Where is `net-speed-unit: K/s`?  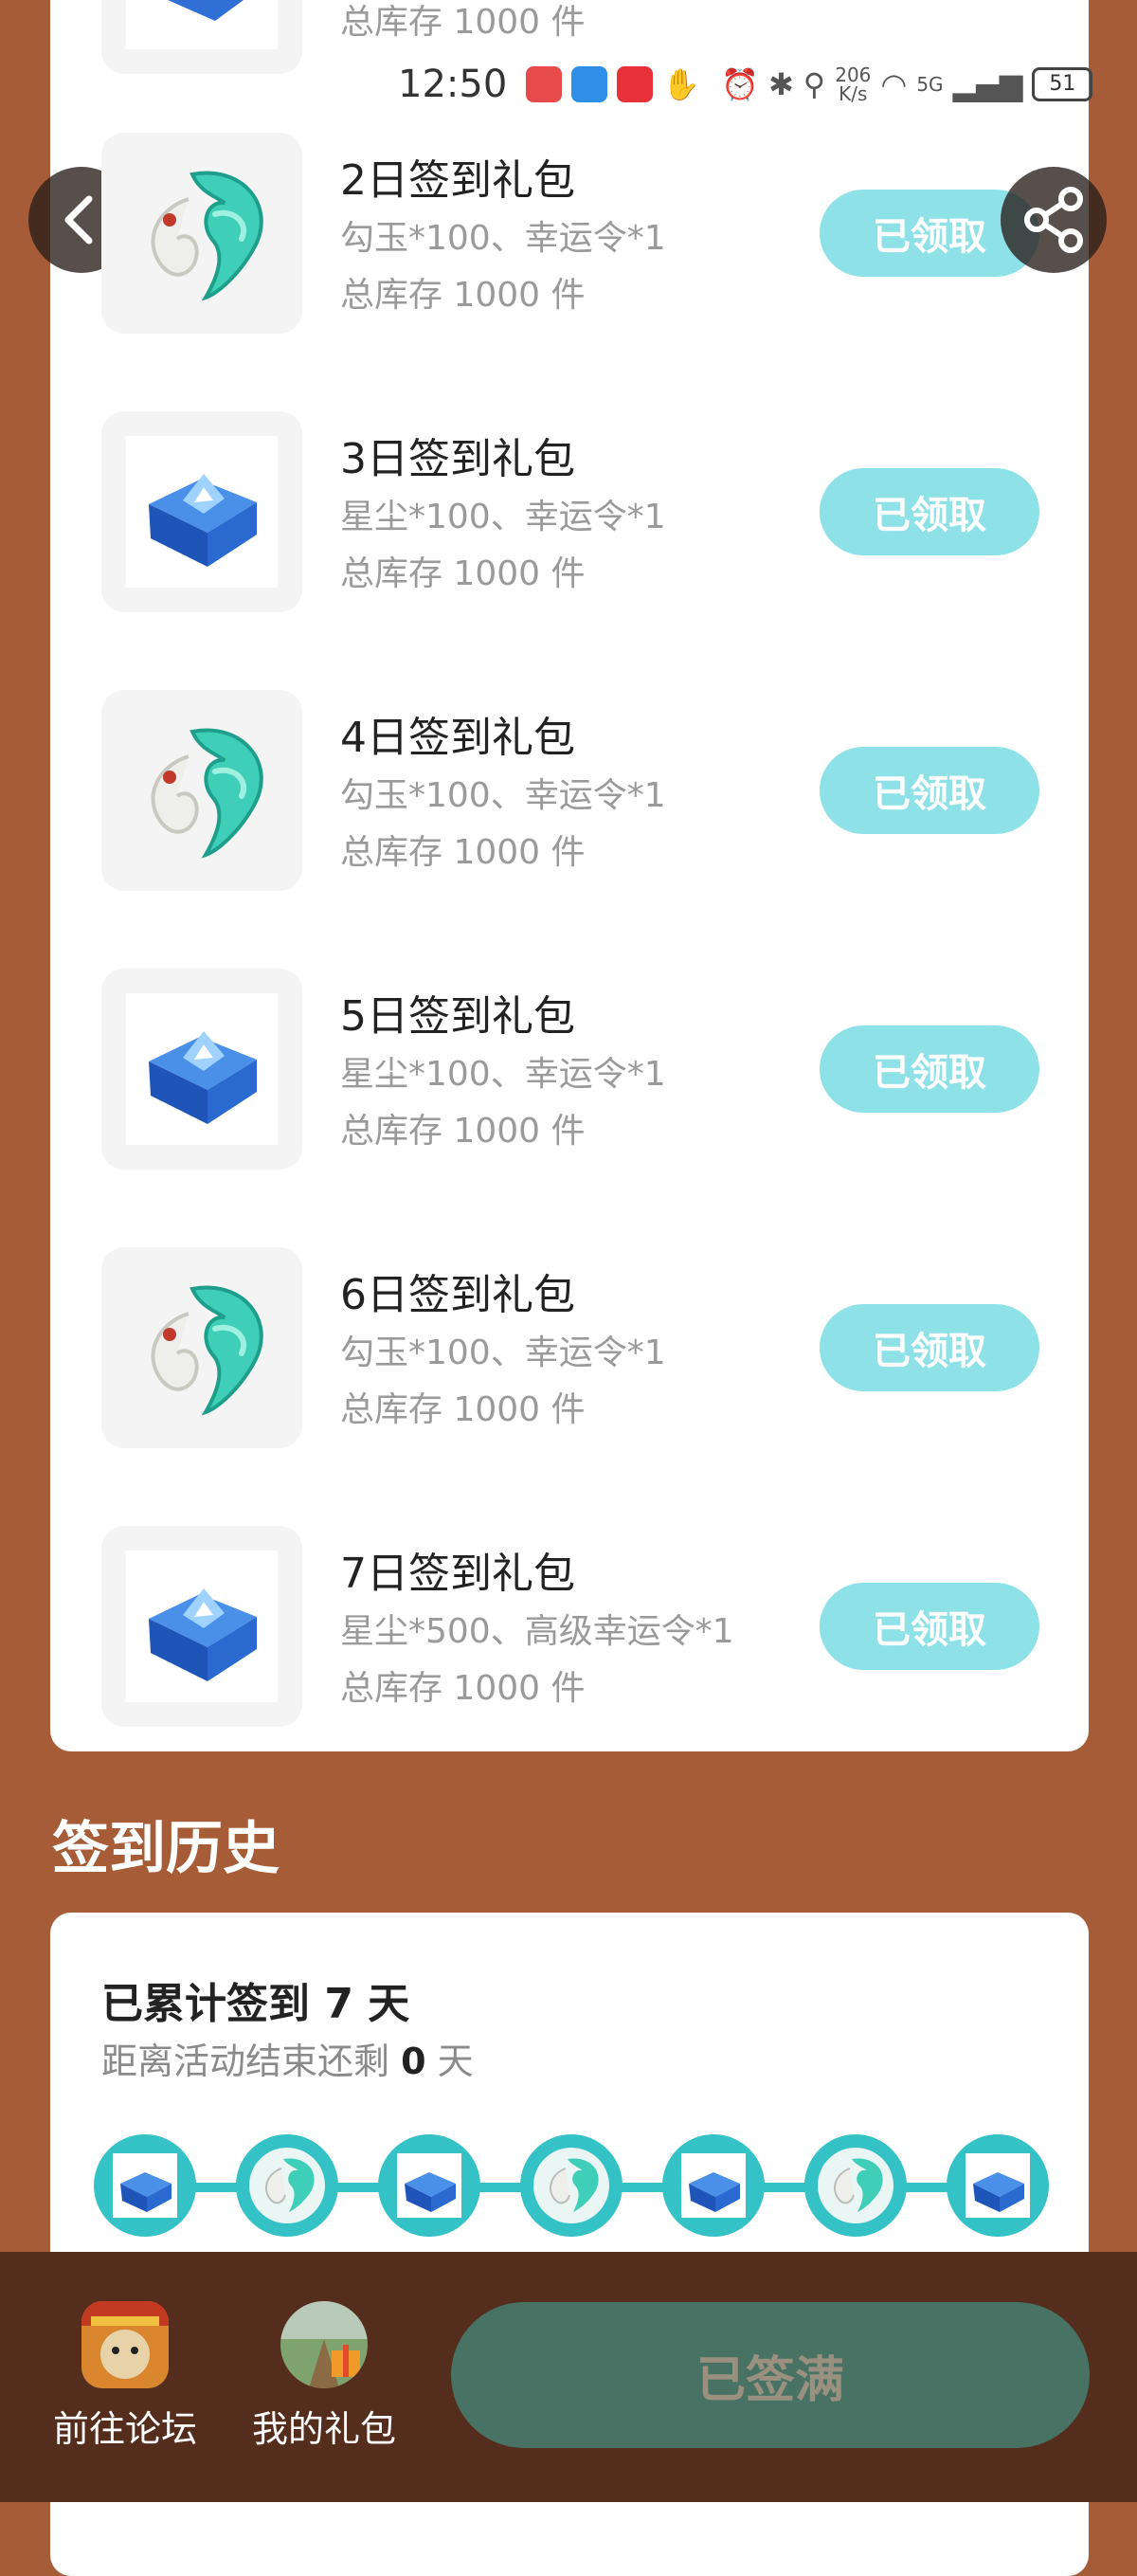 net-speed-unit: K/s is located at coordinates (853, 93).